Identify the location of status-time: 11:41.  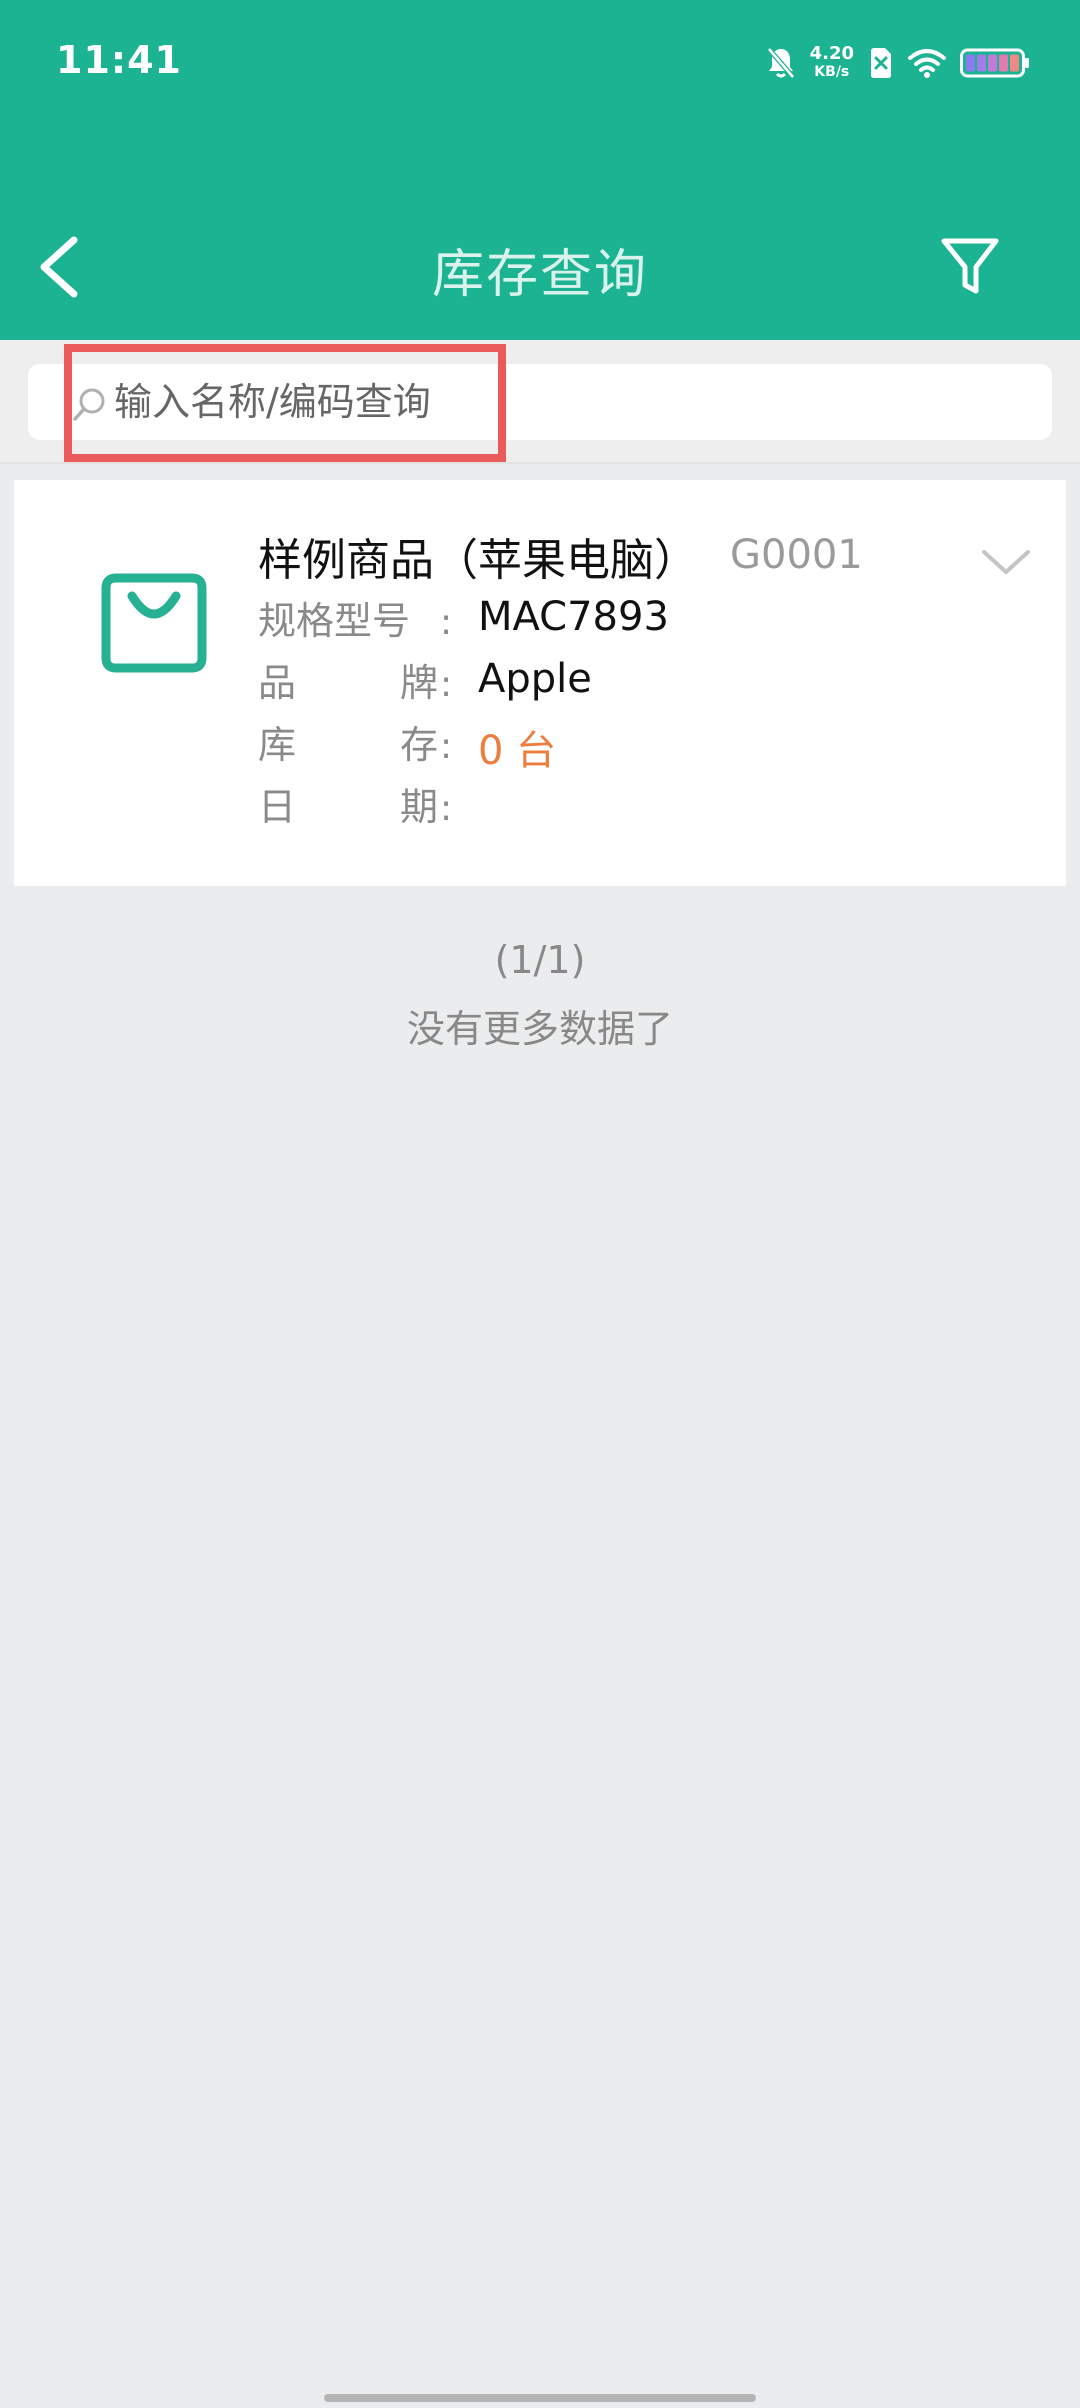
(119, 60).